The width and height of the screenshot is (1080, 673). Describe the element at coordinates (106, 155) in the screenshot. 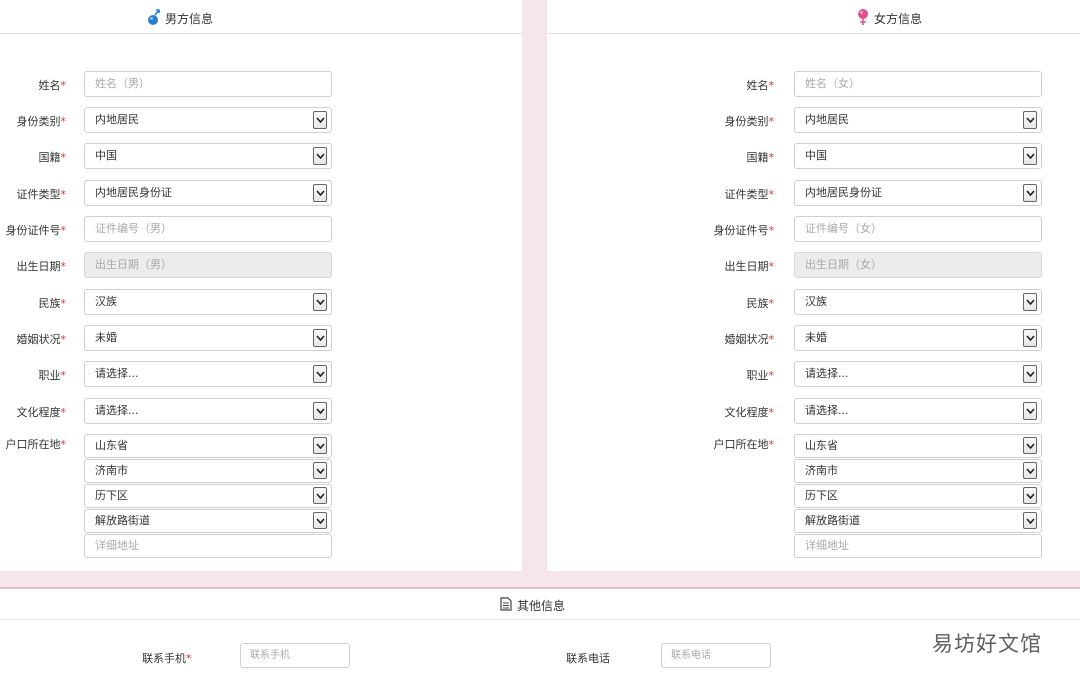

I see `select-value: 中国` at that location.